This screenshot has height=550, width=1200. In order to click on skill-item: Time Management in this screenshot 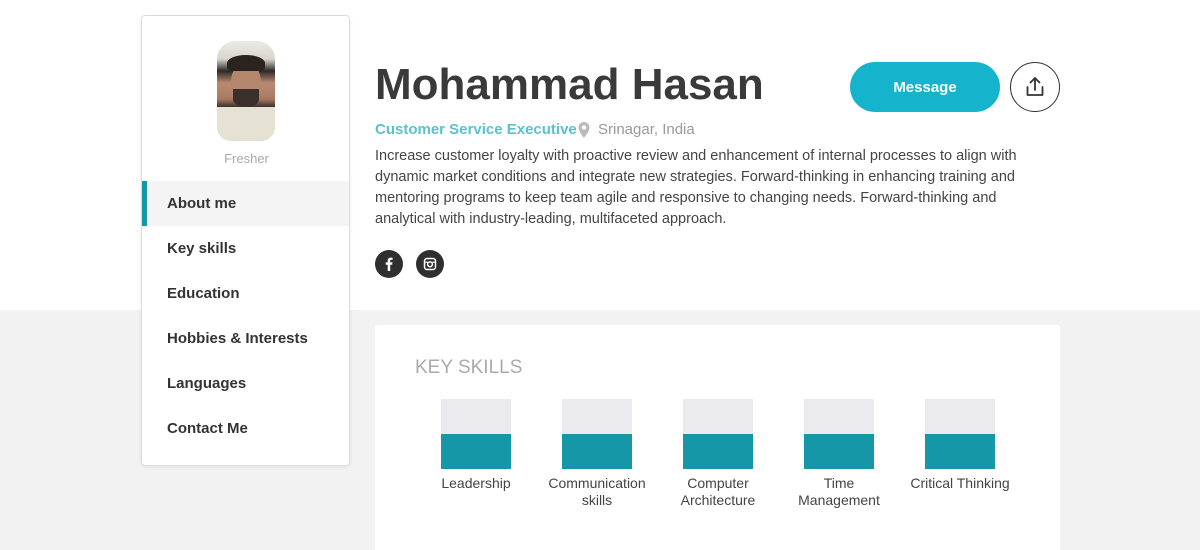, I will do `click(839, 454)`.